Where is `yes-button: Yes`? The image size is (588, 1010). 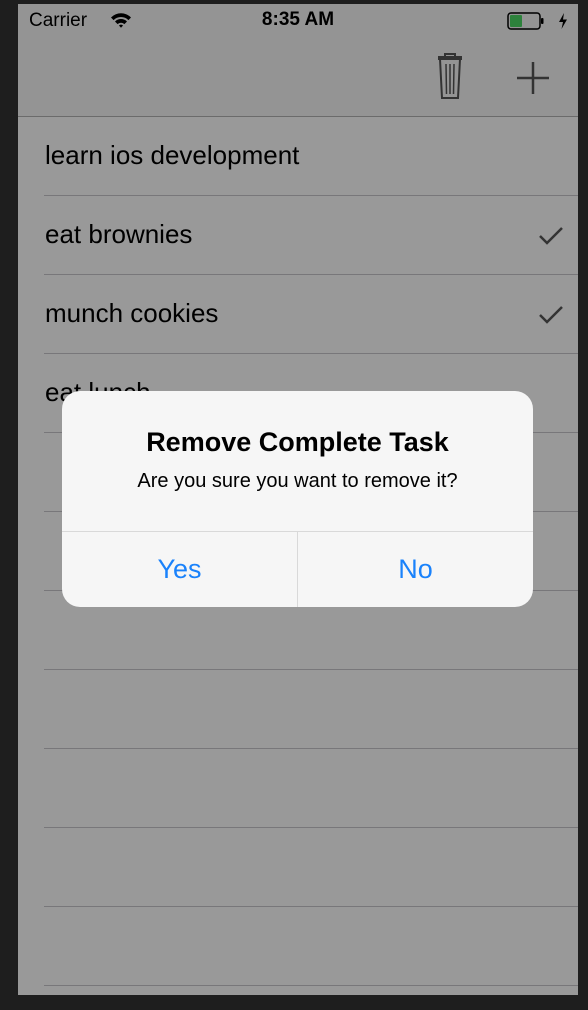
yes-button: Yes is located at coordinates (179, 569).